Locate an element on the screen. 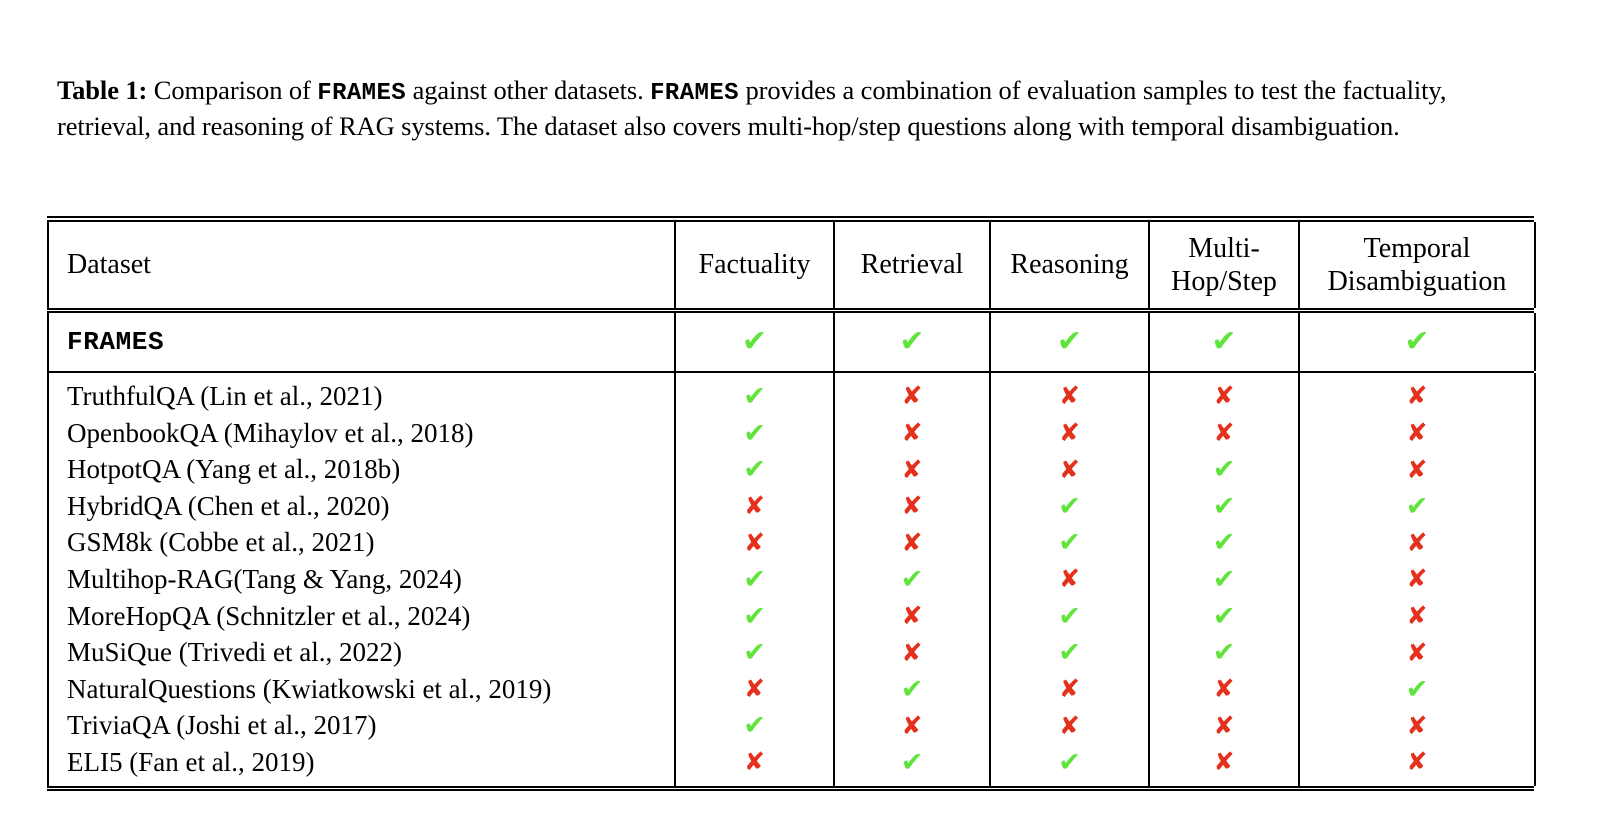  column-header-multihop-label-line2: Hop/Step is located at coordinates (1224, 281).